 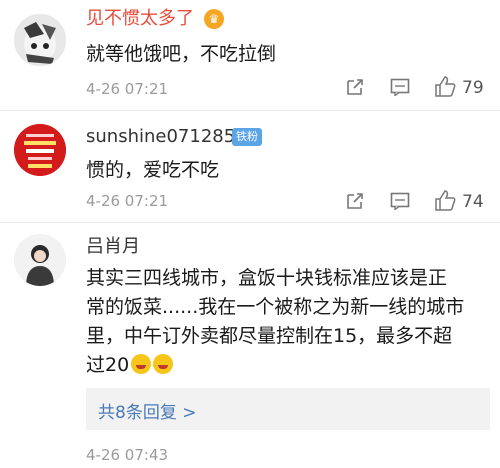 What do you see at coordinates (113, 247) in the screenshot?
I see `username: 吕肖月` at bounding box center [113, 247].